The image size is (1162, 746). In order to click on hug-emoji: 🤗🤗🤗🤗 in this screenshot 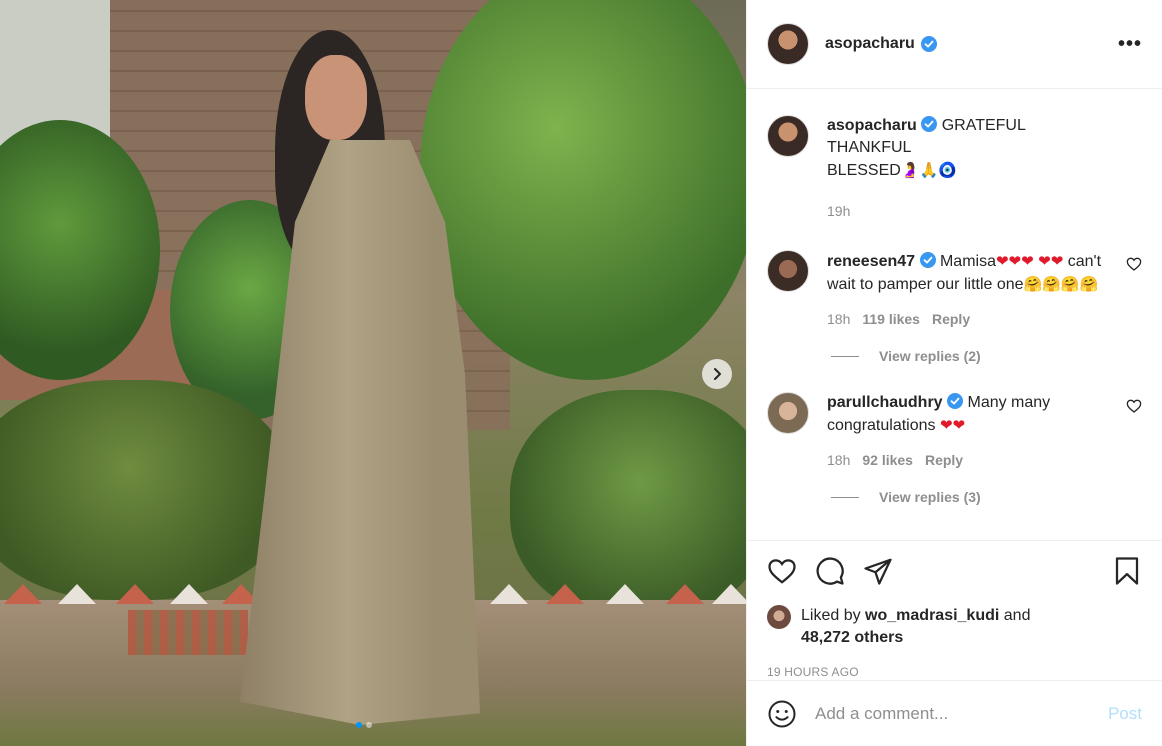, I will do `click(1061, 284)`.